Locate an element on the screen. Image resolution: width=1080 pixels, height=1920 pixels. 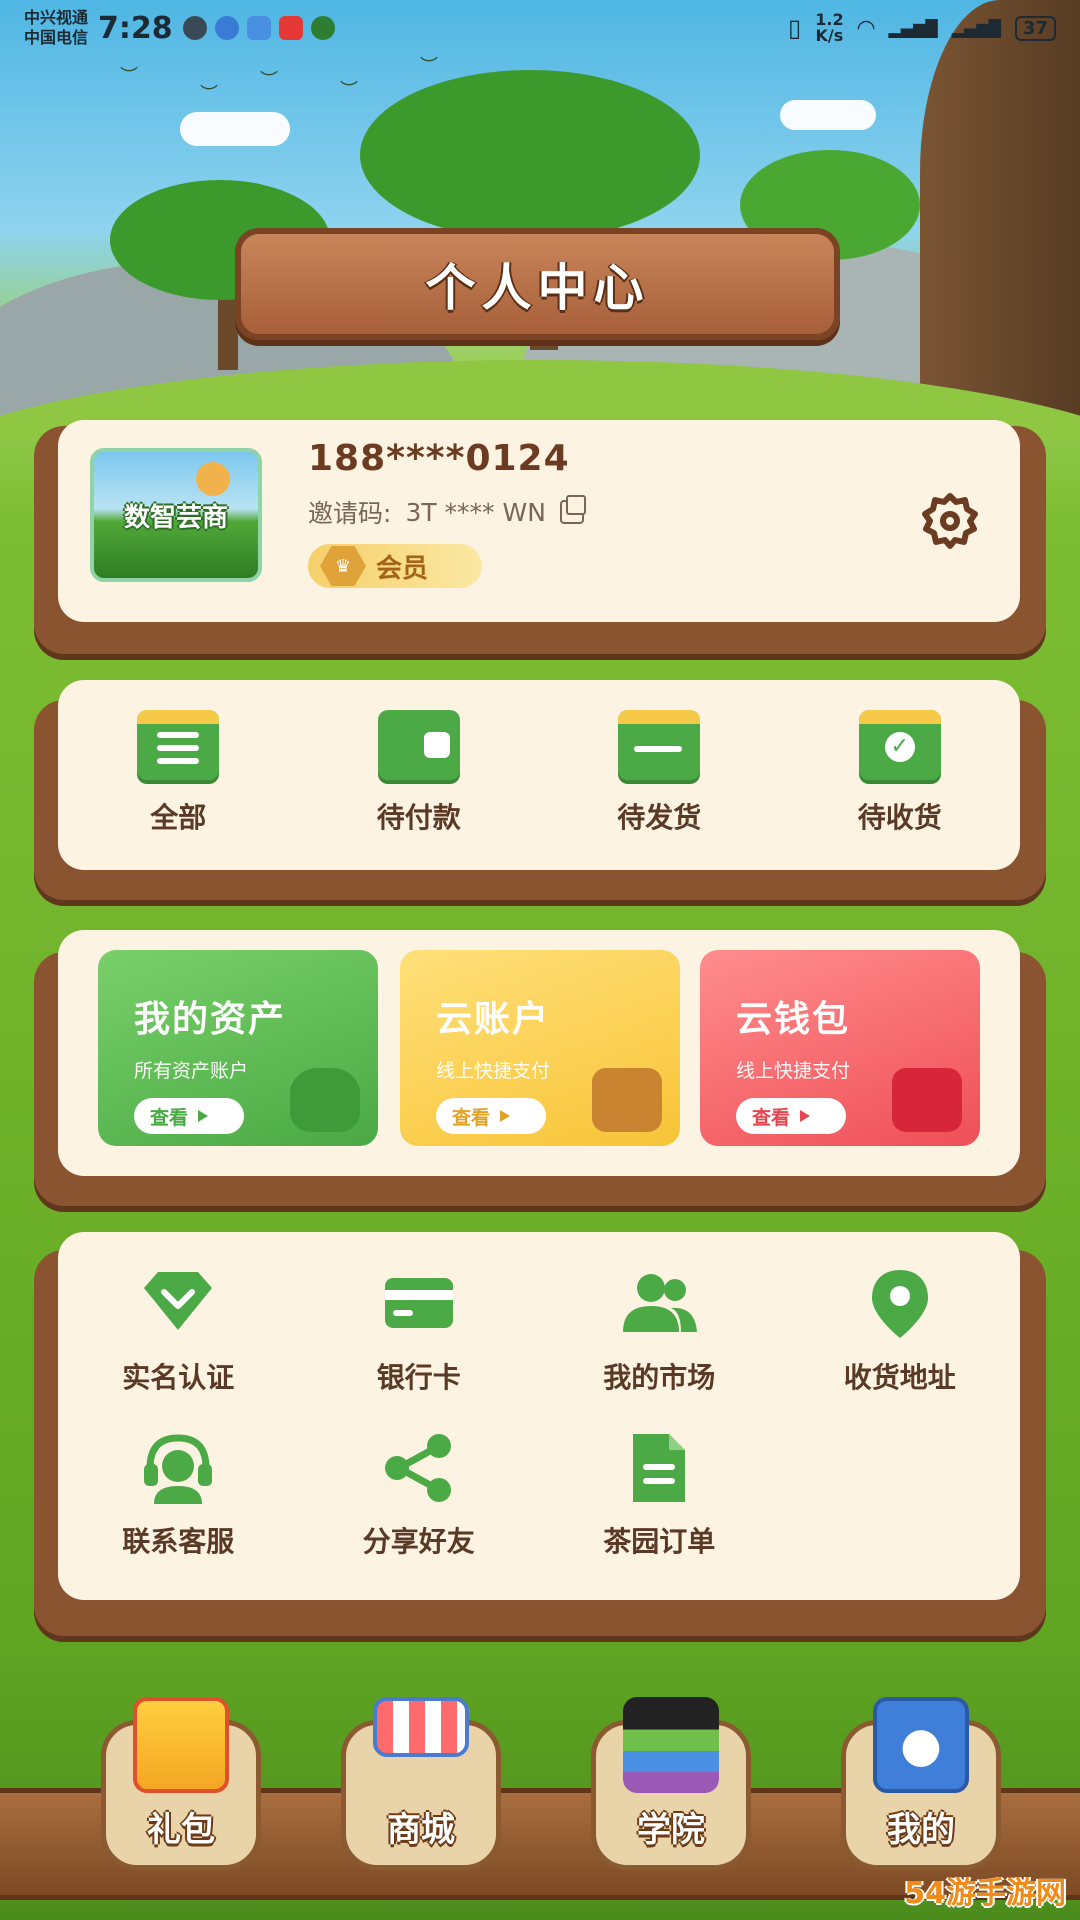
signal-icon-2: ▂▄▆█ is located at coordinates (976, 28).